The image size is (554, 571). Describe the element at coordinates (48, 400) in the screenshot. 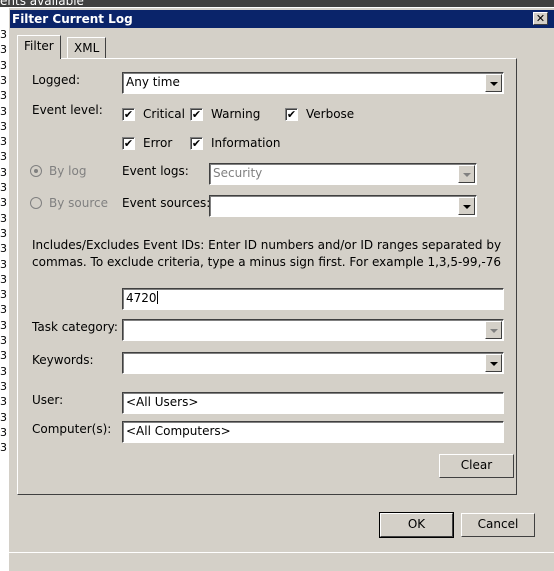

I see `user-label: User:` at that location.